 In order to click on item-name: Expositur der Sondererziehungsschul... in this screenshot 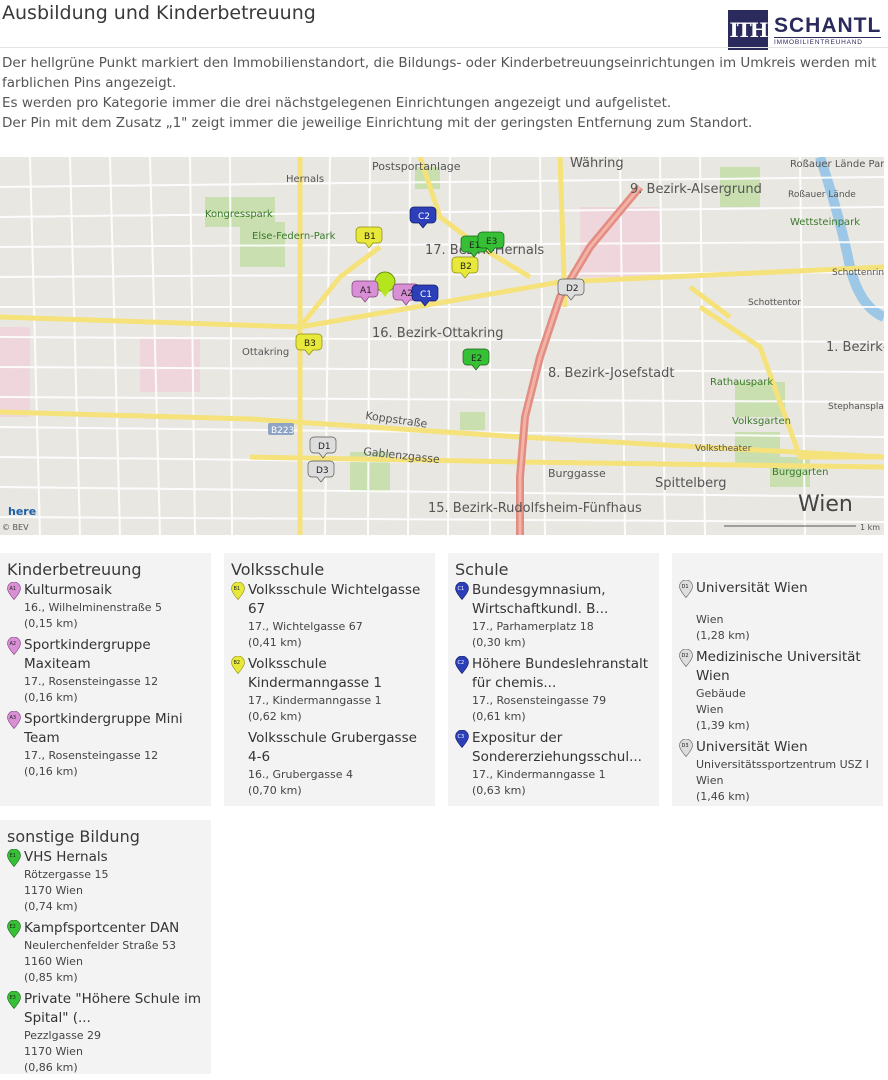, I will do `click(557, 747)`.